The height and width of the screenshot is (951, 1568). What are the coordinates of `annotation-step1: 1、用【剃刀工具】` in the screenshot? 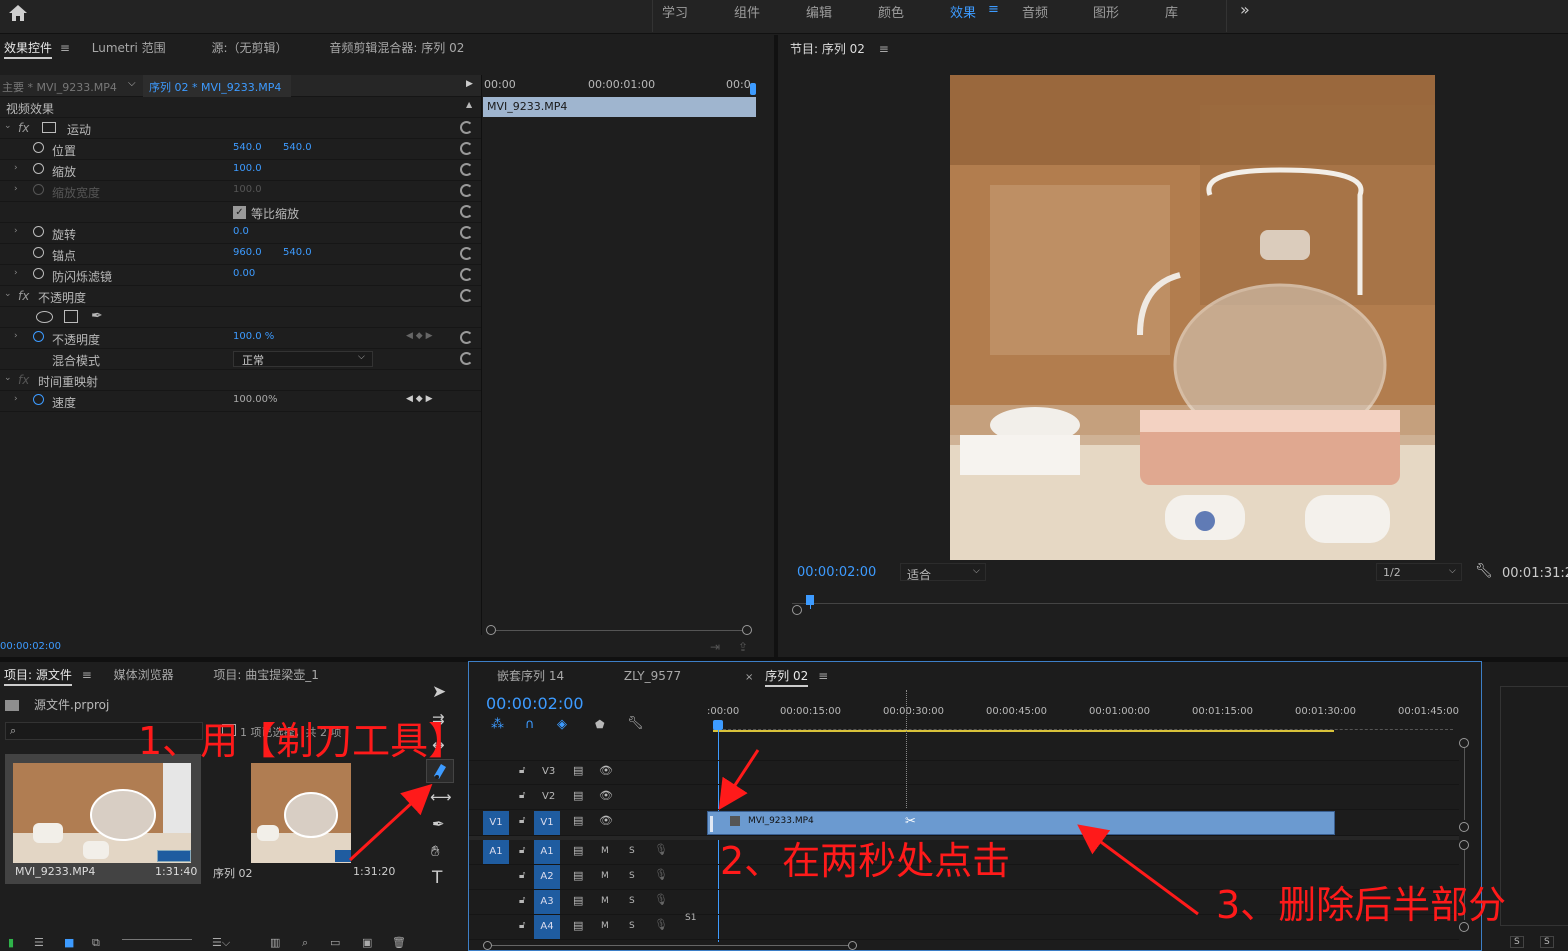 It's located at (302, 741).